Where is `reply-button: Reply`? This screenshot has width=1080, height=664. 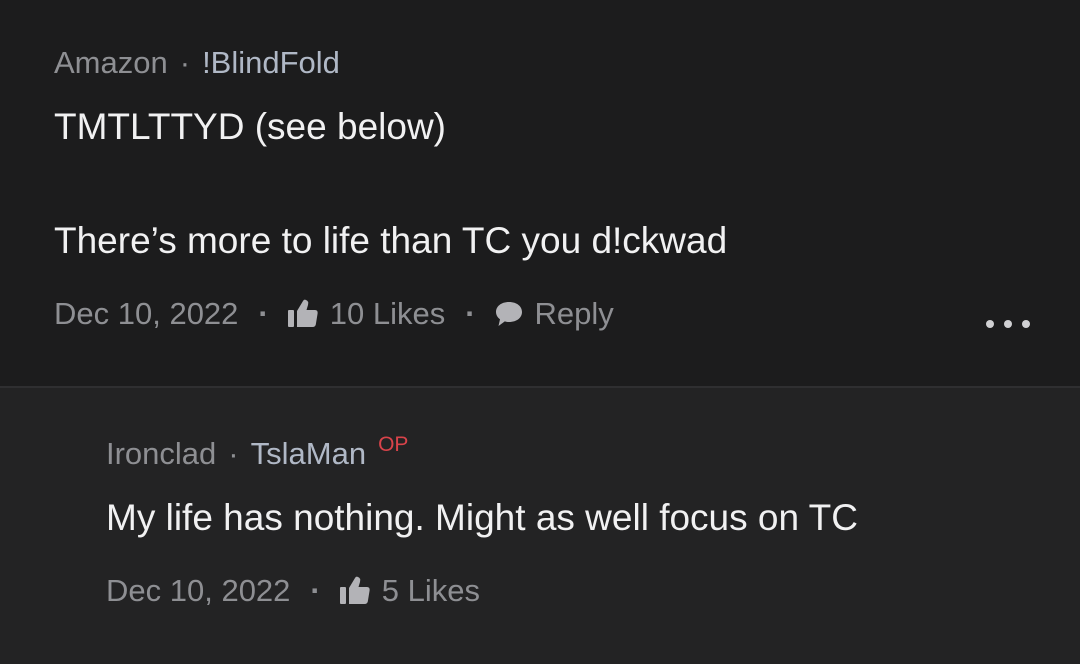
reply-button: Reply is located at coordinates (554, 314).